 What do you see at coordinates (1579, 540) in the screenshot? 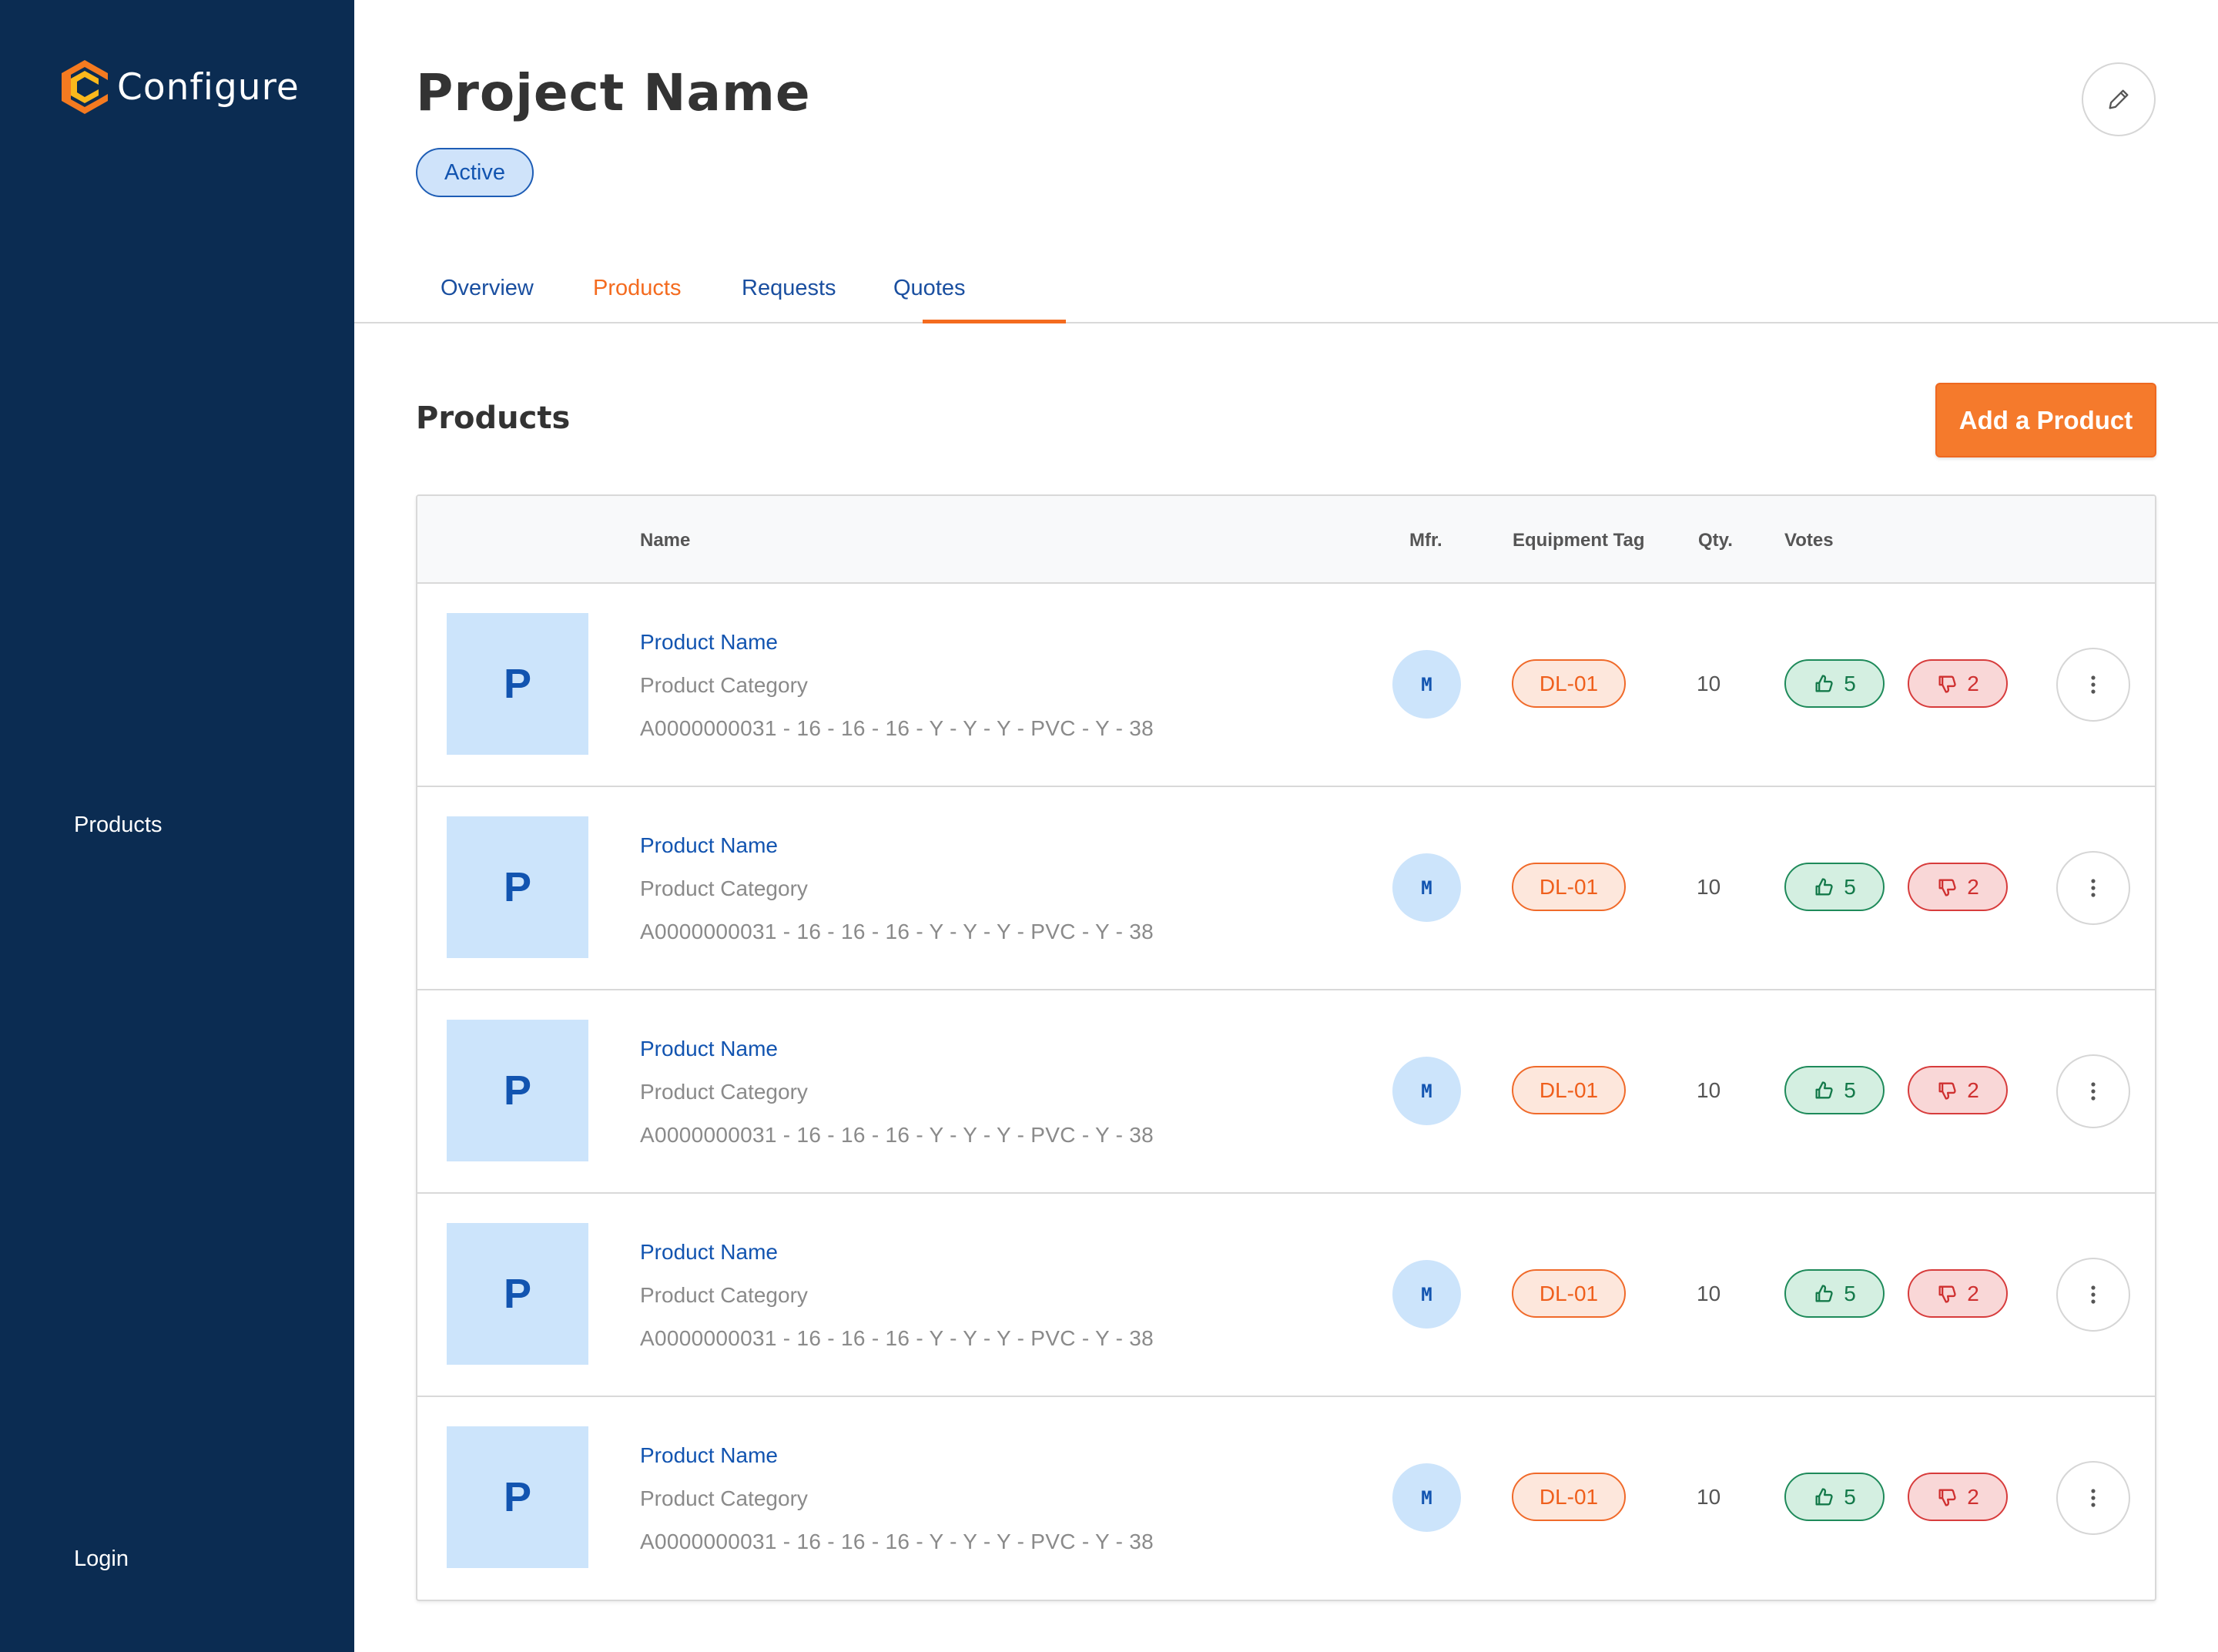
I see `column-header-equipment-tag: Equipment Tag` at bounding box center [1579, 540].